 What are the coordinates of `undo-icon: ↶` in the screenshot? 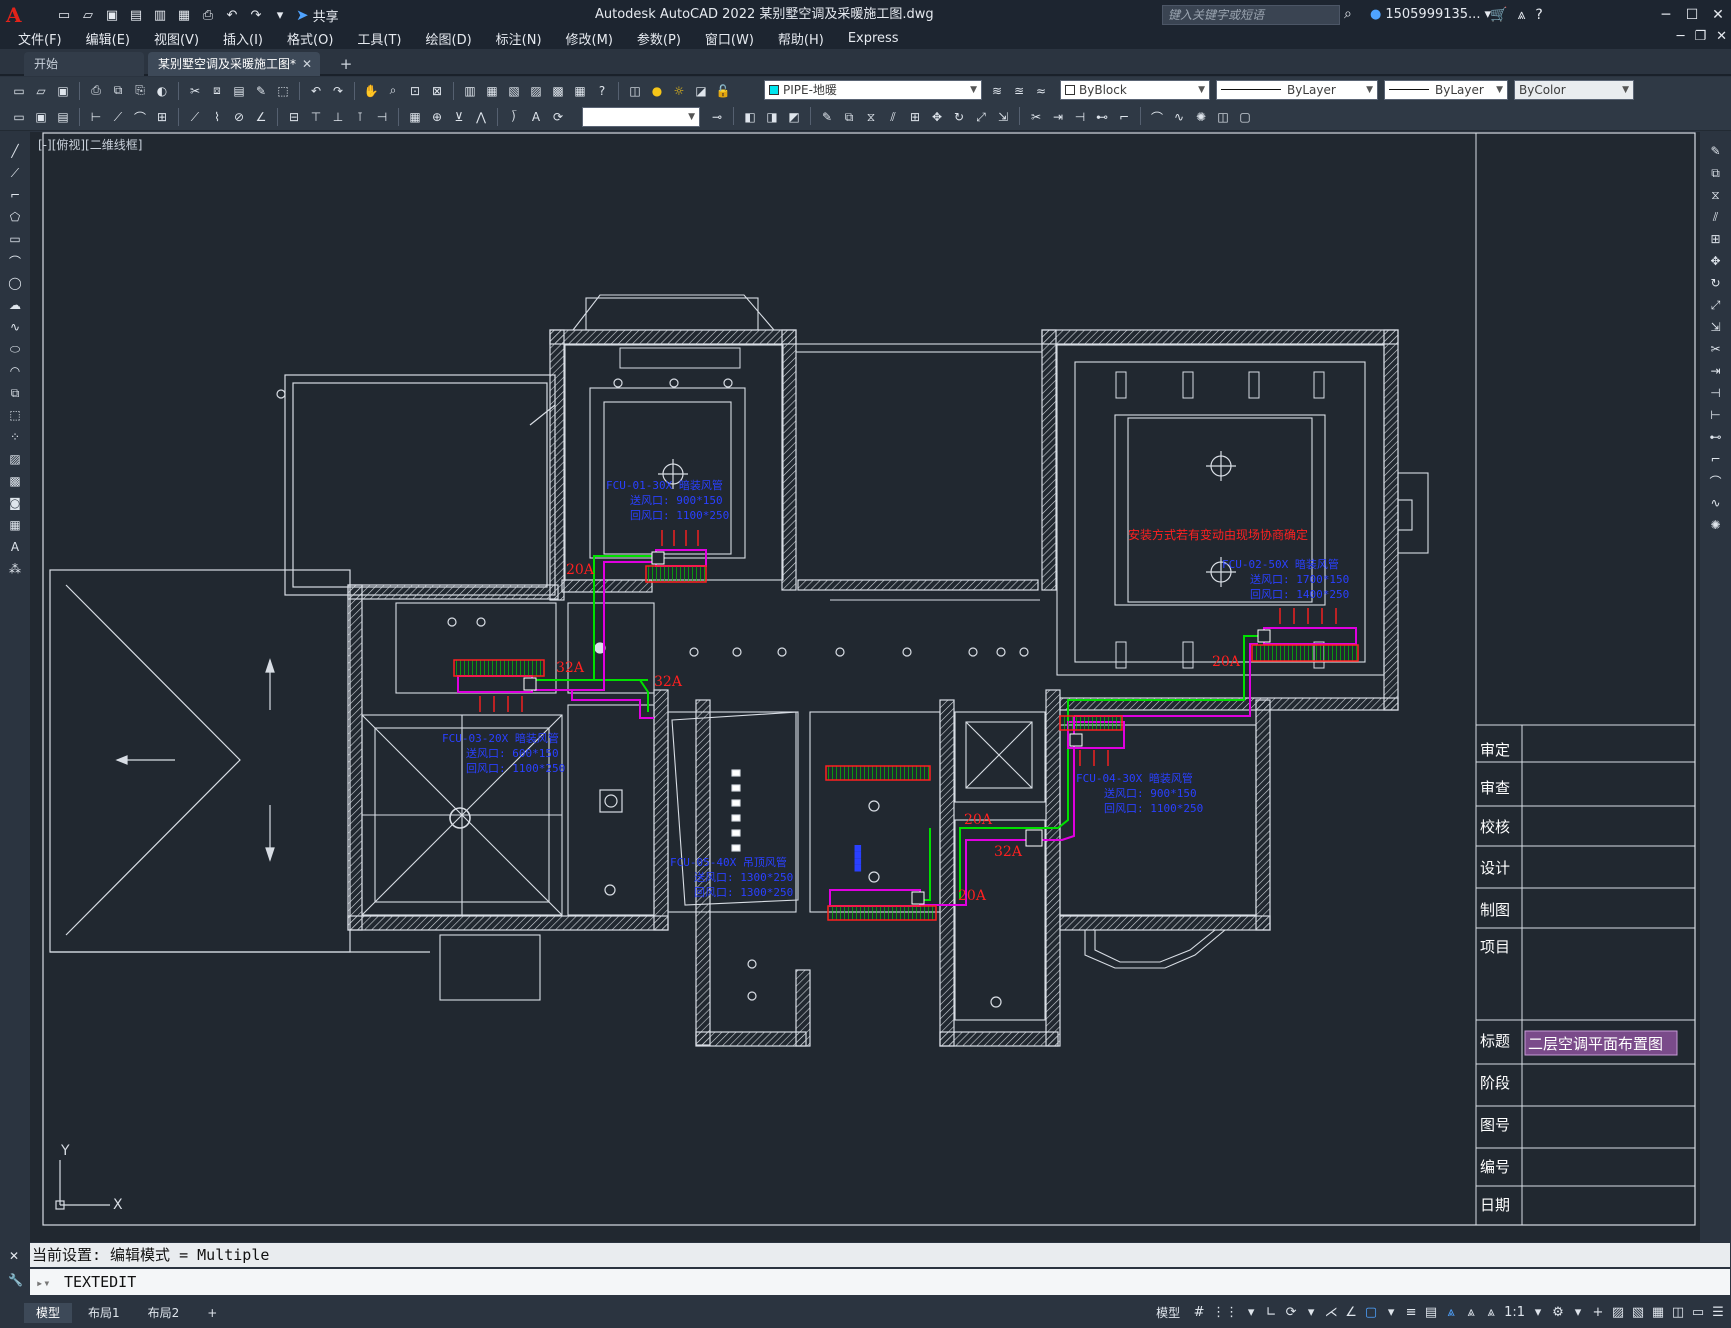 It's located at (316, 91).